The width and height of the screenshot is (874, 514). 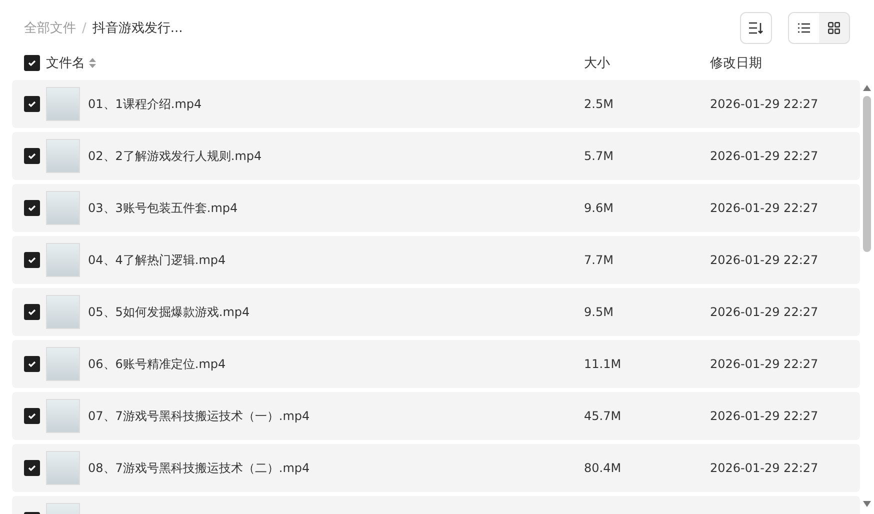 What do you see at coordinates (867, 88) in the screenshot?
I see `scroll-up-icon` at bounding box center [867, 88].